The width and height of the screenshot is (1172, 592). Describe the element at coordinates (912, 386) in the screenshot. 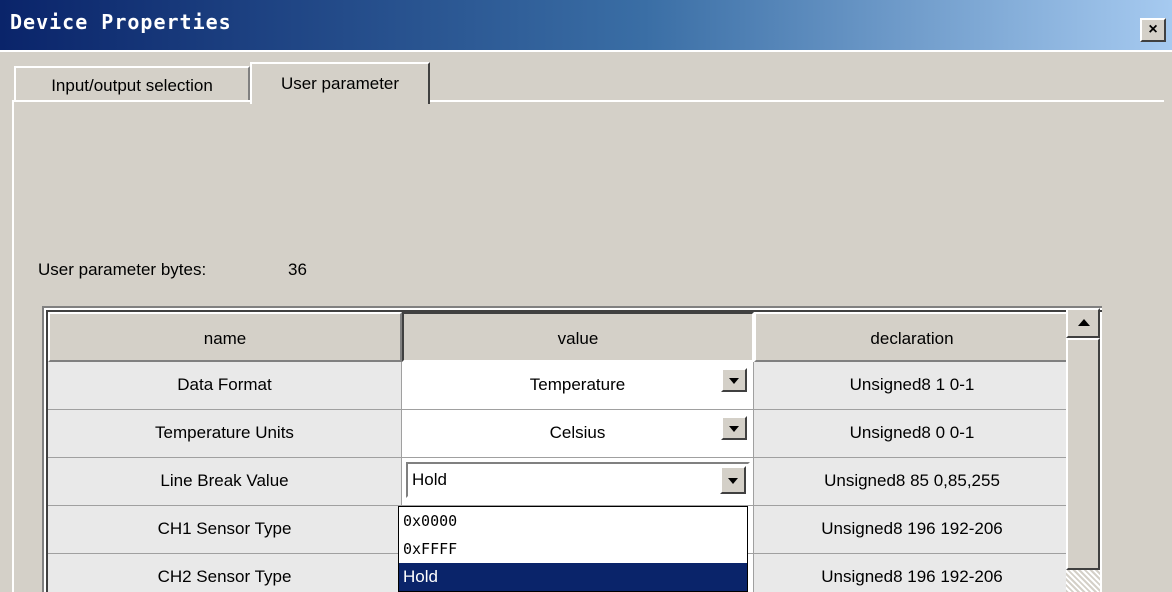

I see `param-declaration-cell: Unsigned8 1 0-1` at that location.